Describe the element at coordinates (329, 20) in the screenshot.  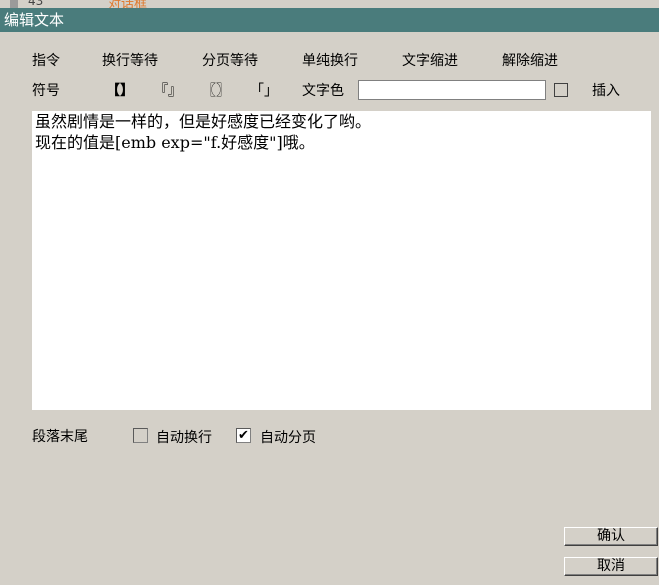
I see `dialog-titlebar: 编辑文本` at that location.